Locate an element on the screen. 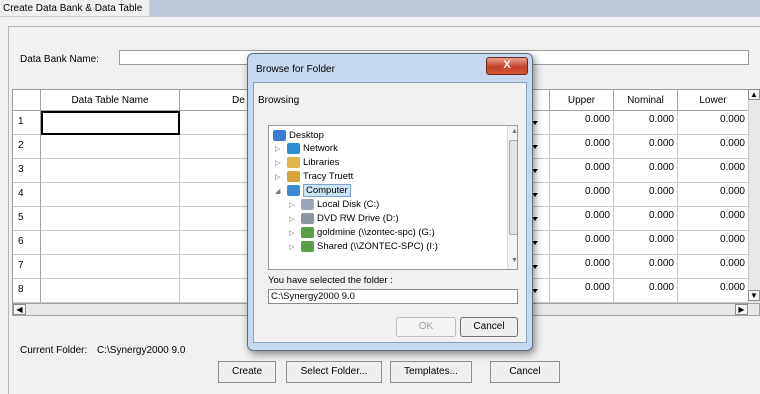 The width and height of the screenshot is (760, 394). row-number: 4 is located at coordinates (27, 195).